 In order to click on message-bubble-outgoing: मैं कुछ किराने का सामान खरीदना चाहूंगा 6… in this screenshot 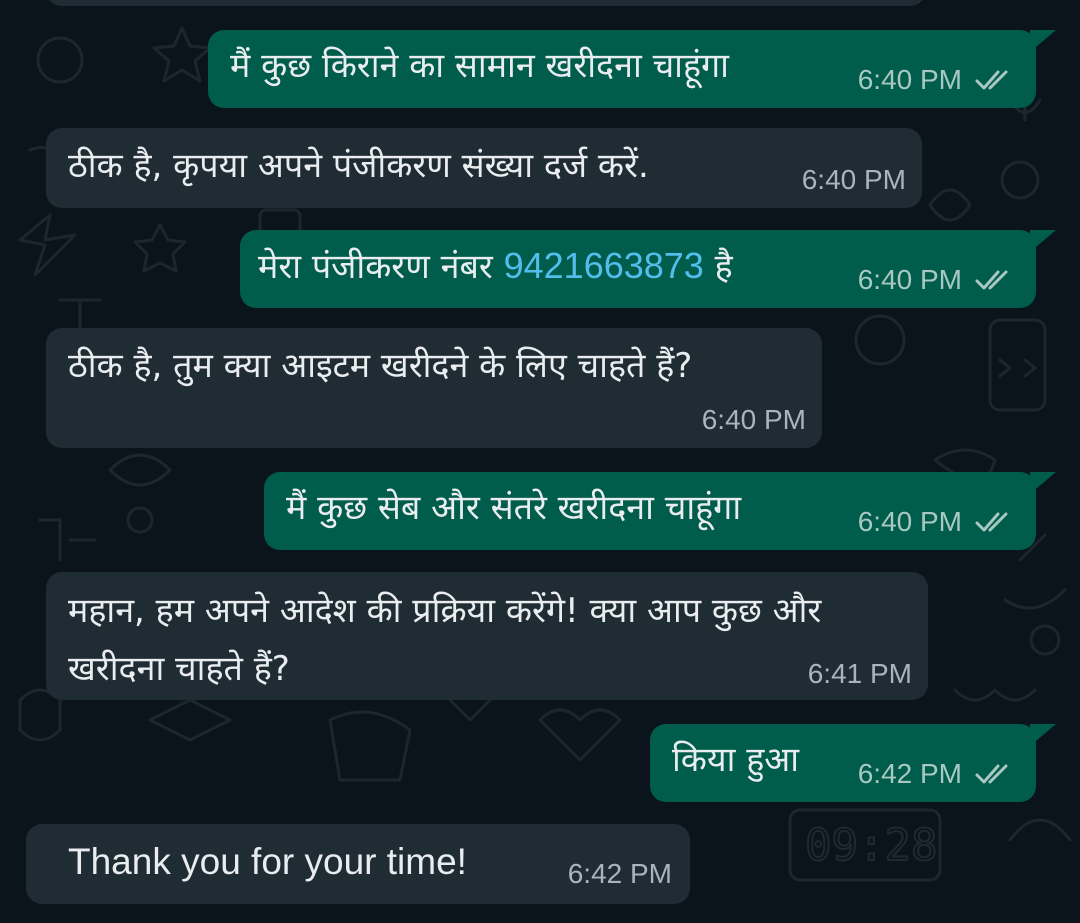, I will do `click(622, 69)`.